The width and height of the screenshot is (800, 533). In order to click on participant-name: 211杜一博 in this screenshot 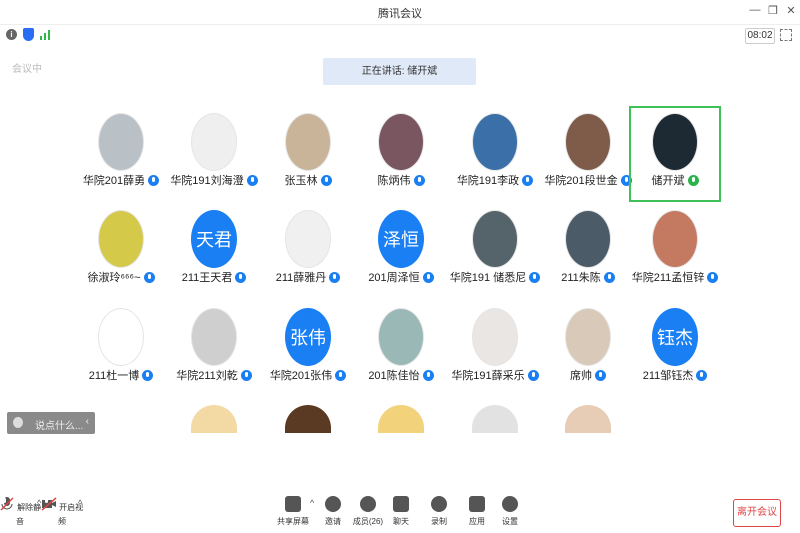, I will do `click(114, 376)`.